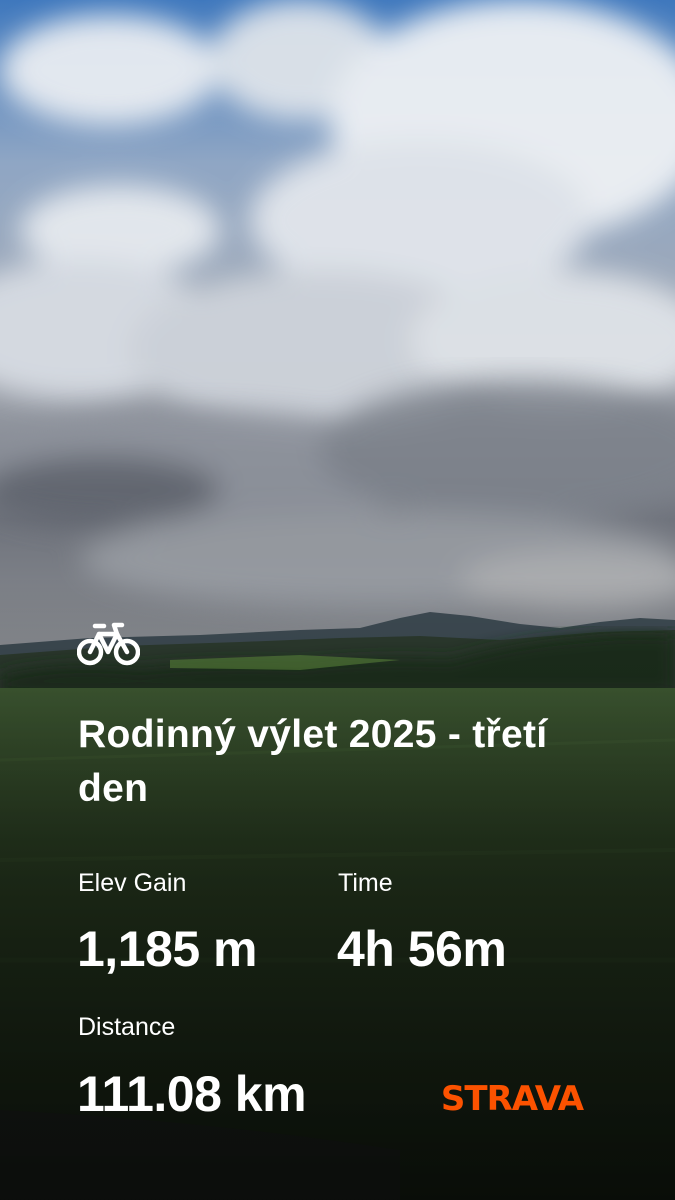 The width and height of the screenshot is (675, 1200). I want to click on strava-logo: STRAVA, so click(513, 1097).